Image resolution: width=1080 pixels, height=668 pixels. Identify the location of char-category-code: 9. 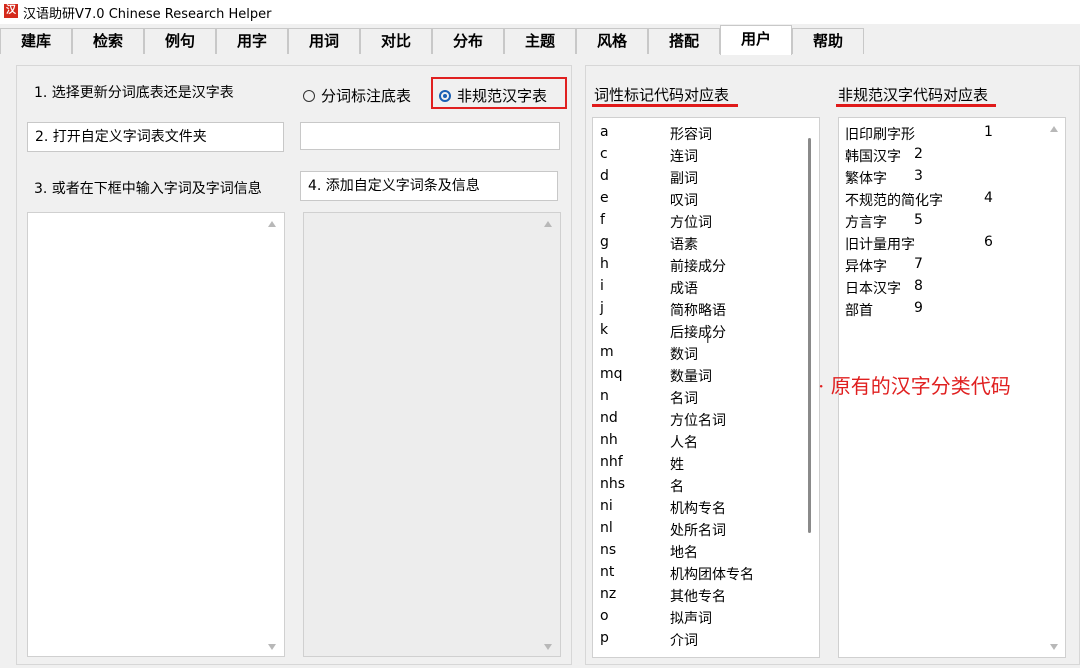
(918, 308).